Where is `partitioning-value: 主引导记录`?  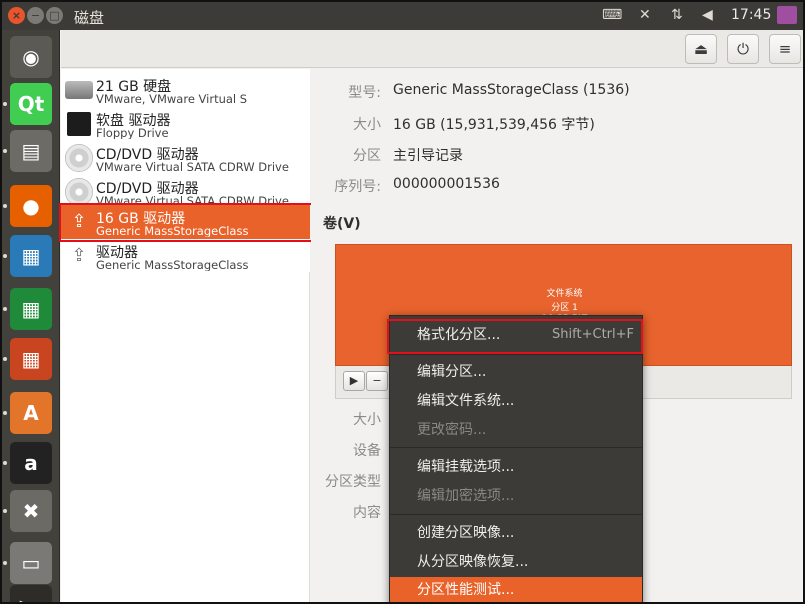
partitioning-value: 主引导记录 is located at coordinates (428, 156).